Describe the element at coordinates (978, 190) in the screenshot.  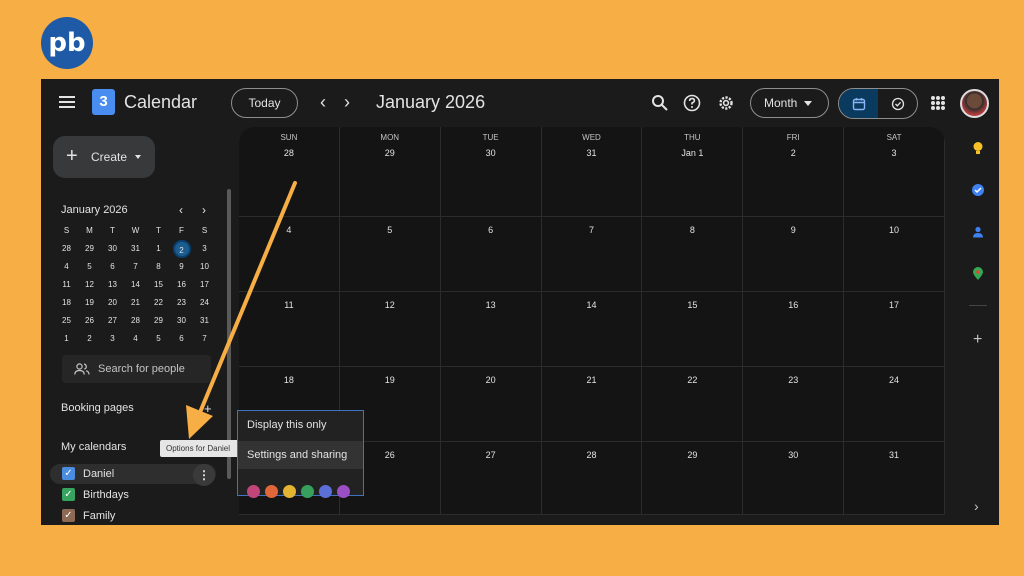
I see `tasks-icon` at that location.